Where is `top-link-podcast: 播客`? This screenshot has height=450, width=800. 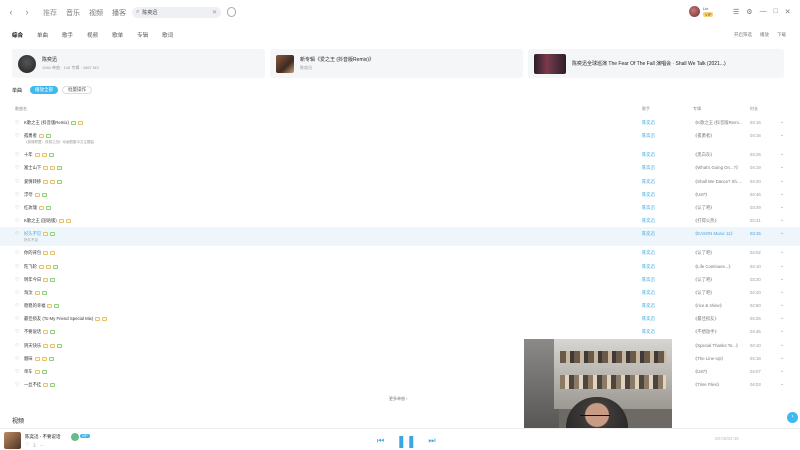
top-link-podcast: 播客 is located at coordinates (119, 13).